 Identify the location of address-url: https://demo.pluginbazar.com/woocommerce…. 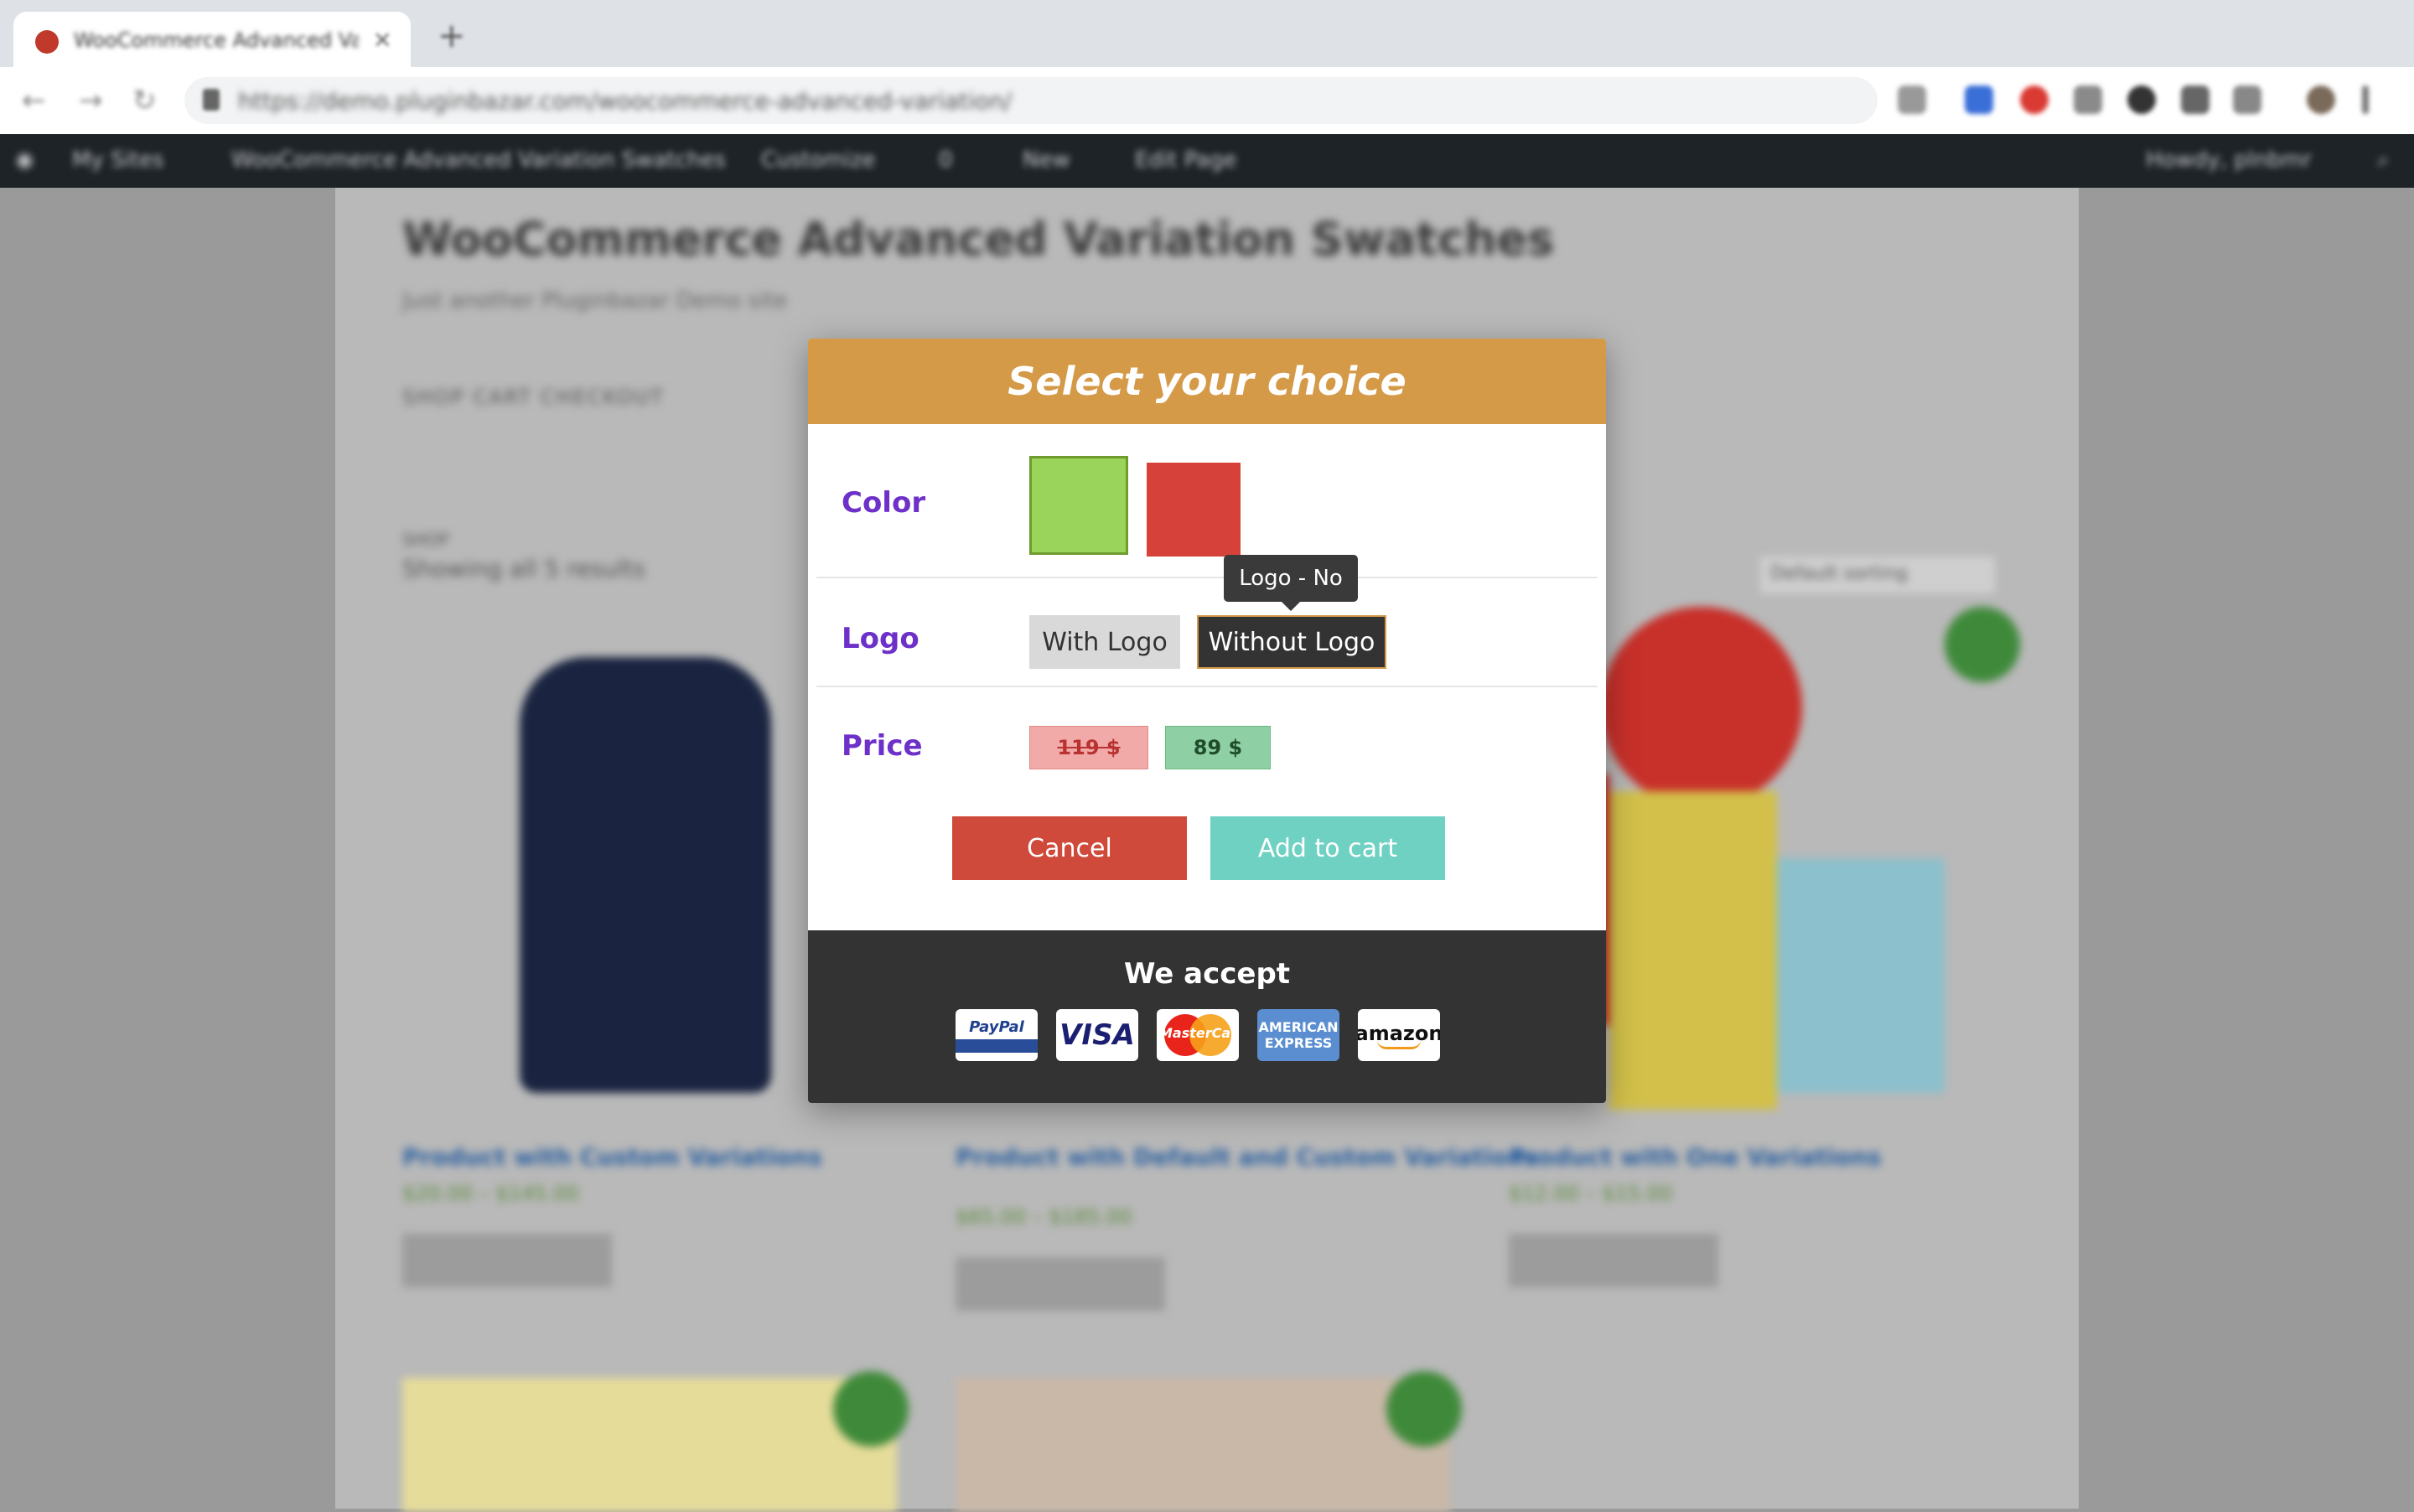
(626, 101).